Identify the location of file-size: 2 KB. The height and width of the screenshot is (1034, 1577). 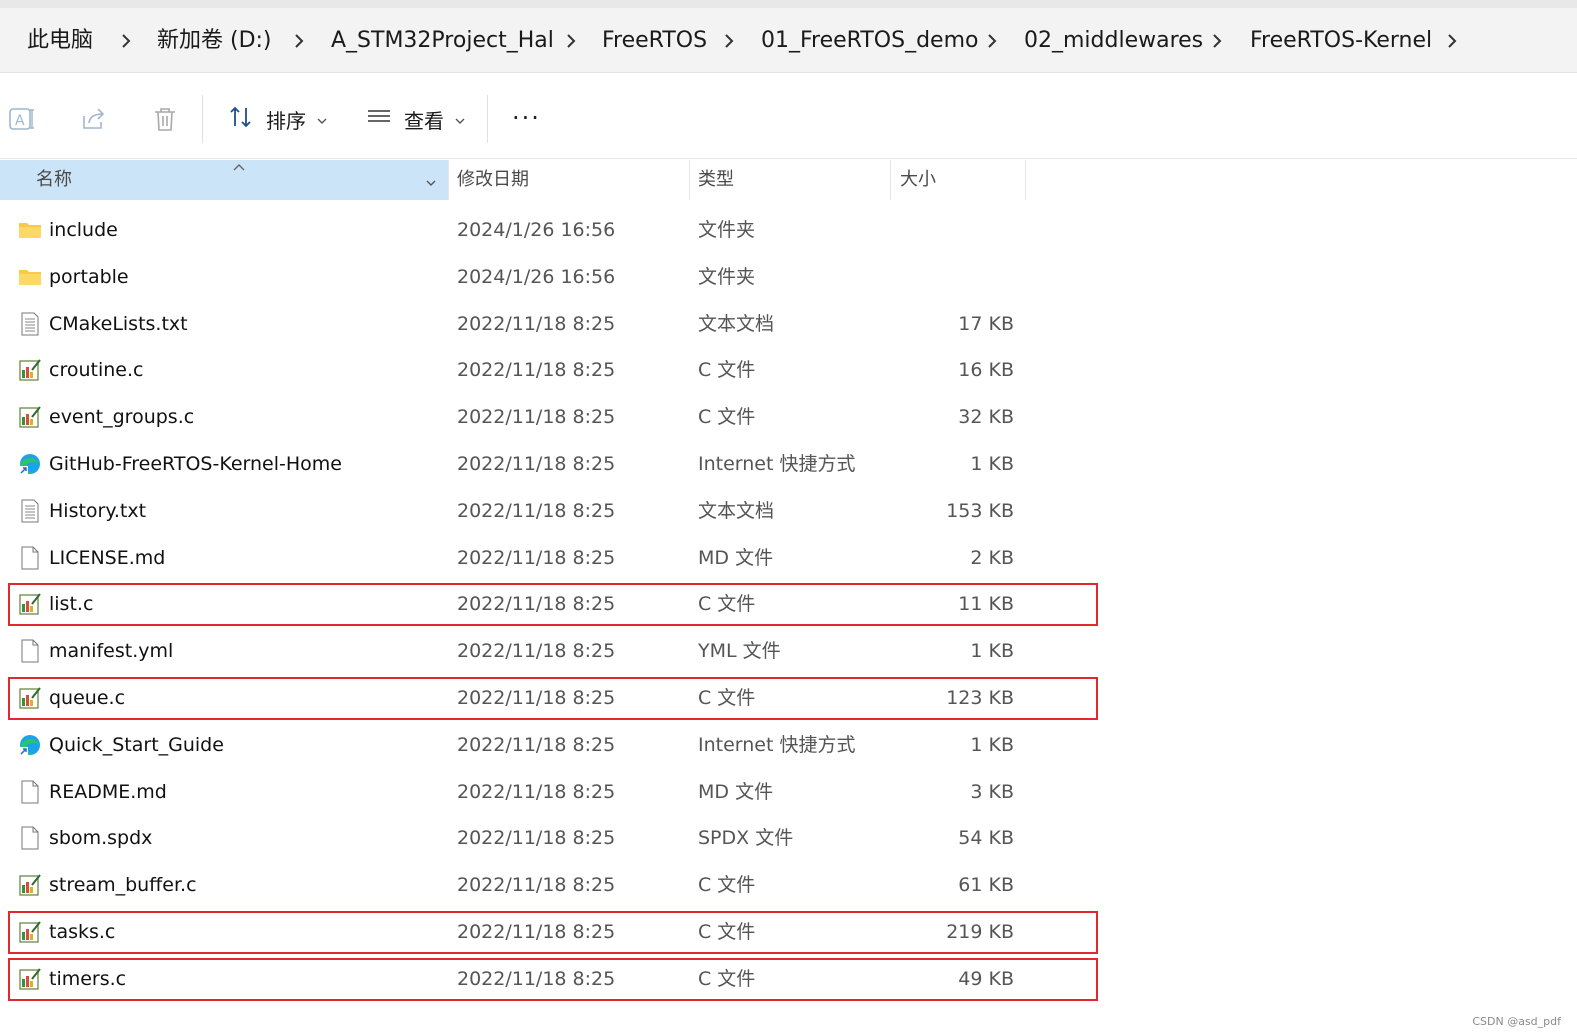
(992, 557).